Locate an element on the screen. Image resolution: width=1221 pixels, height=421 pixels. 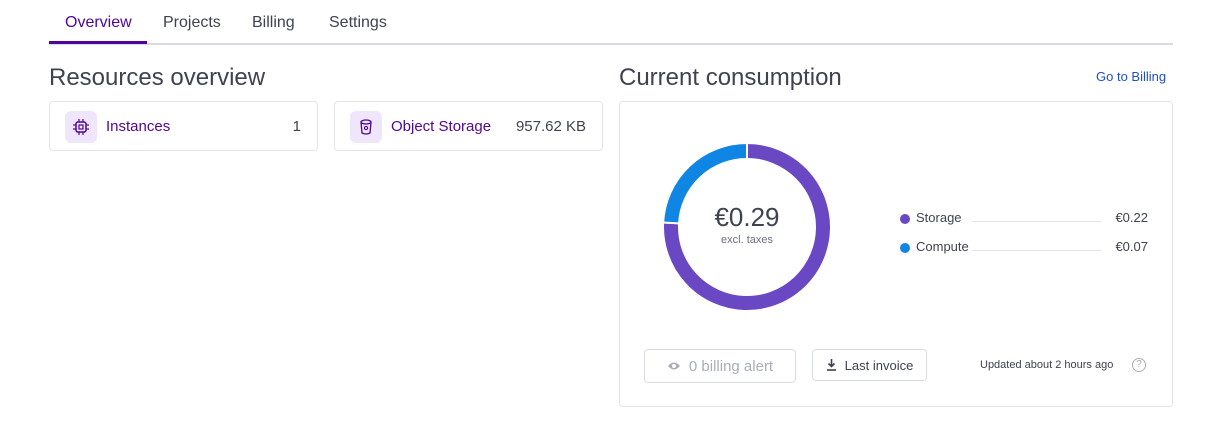
download-icon is located at coordinates (831, 365).